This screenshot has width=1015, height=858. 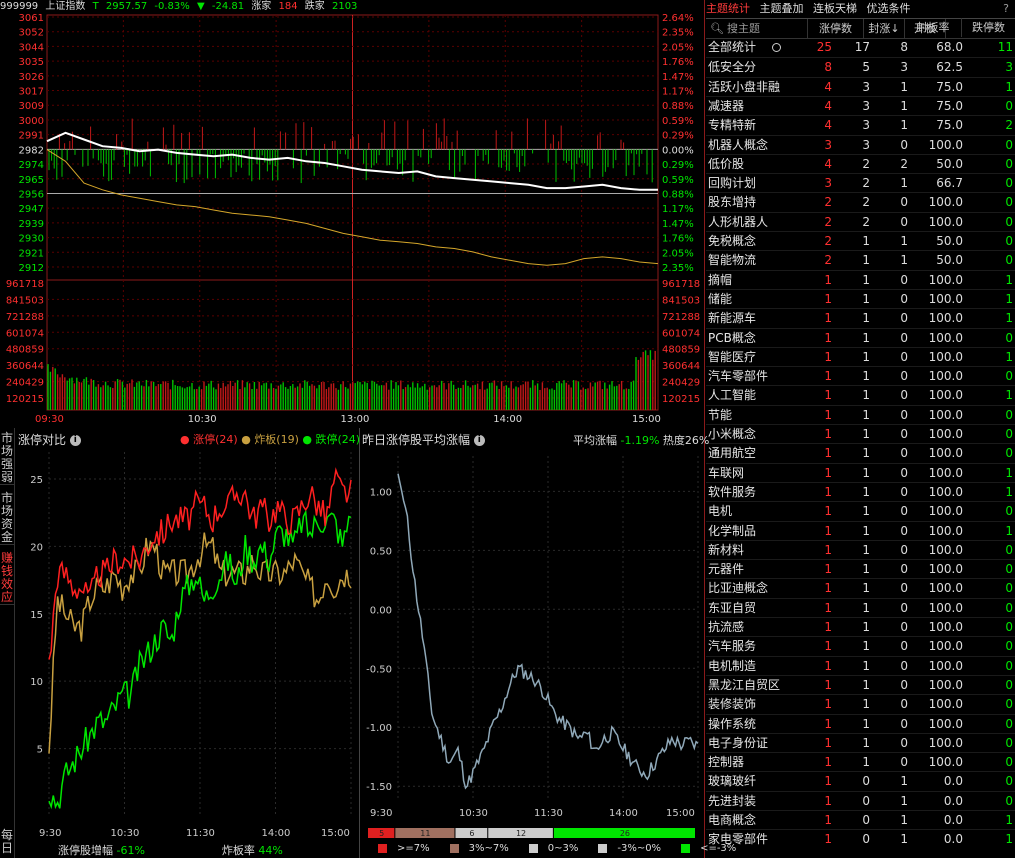 I want to click on table-row: 汽车服务 1 1 0 100.0 0, so click(x=860, y=646).